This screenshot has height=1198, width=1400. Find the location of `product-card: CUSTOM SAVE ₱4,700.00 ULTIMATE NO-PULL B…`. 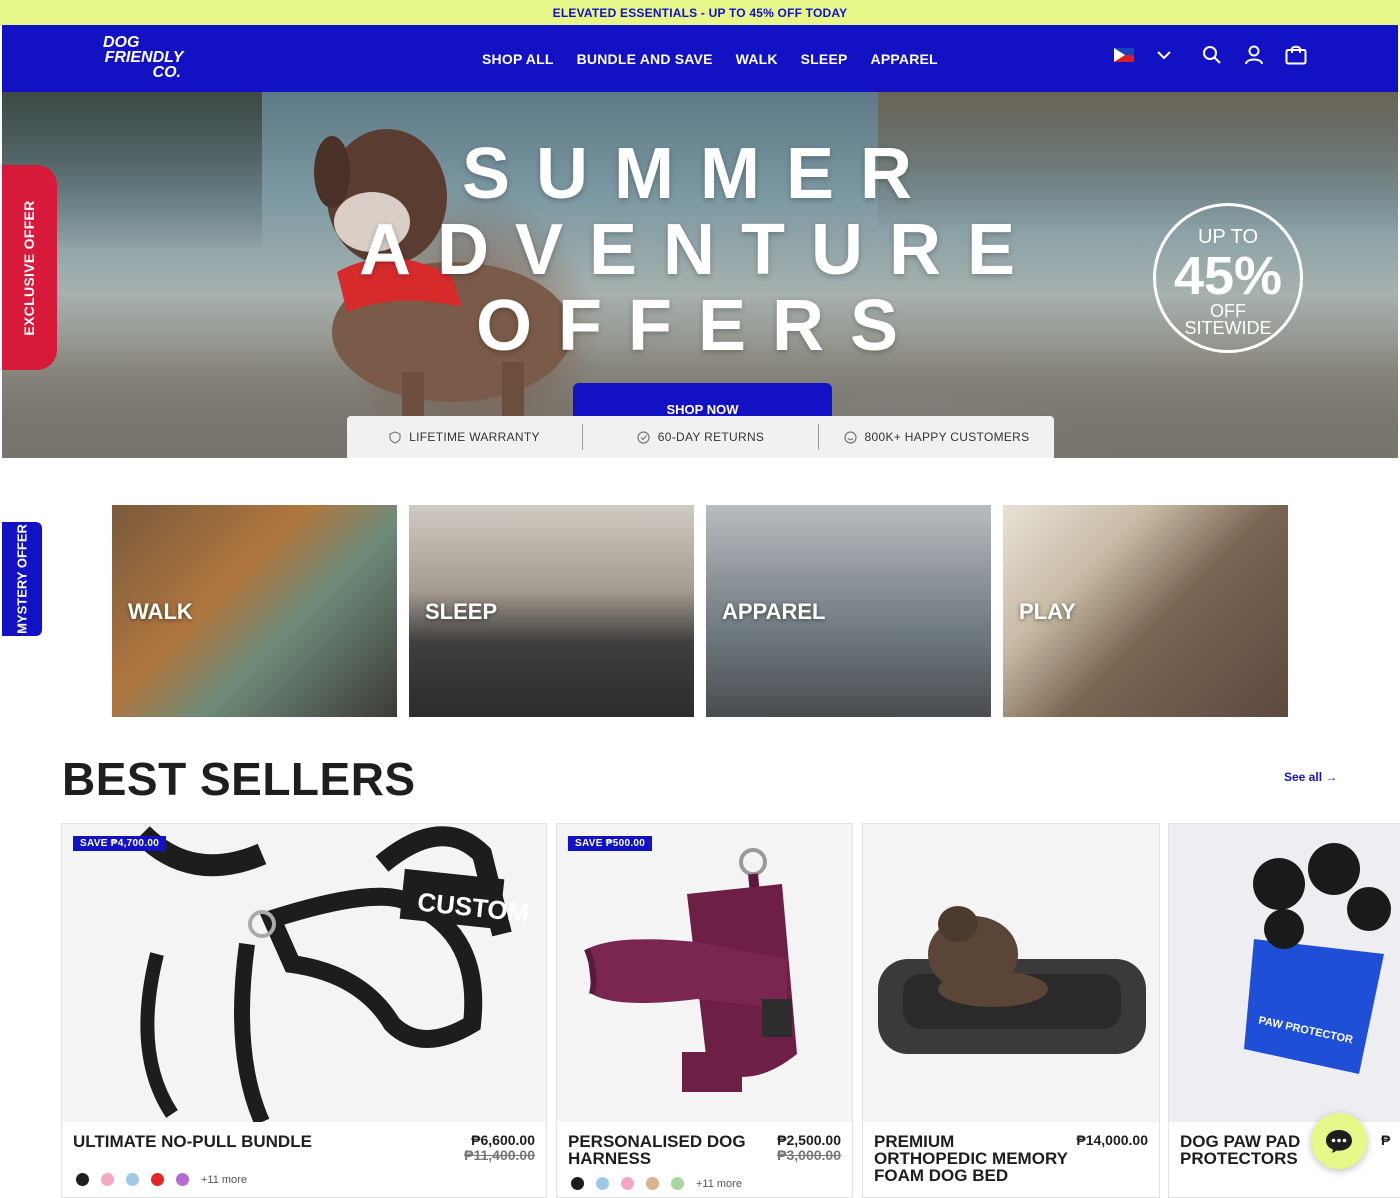

product-card: CUSTOM SAVE ₱4,700.00 ULTIMATE NO-PULL B… is located at coordinates (304, 1010).